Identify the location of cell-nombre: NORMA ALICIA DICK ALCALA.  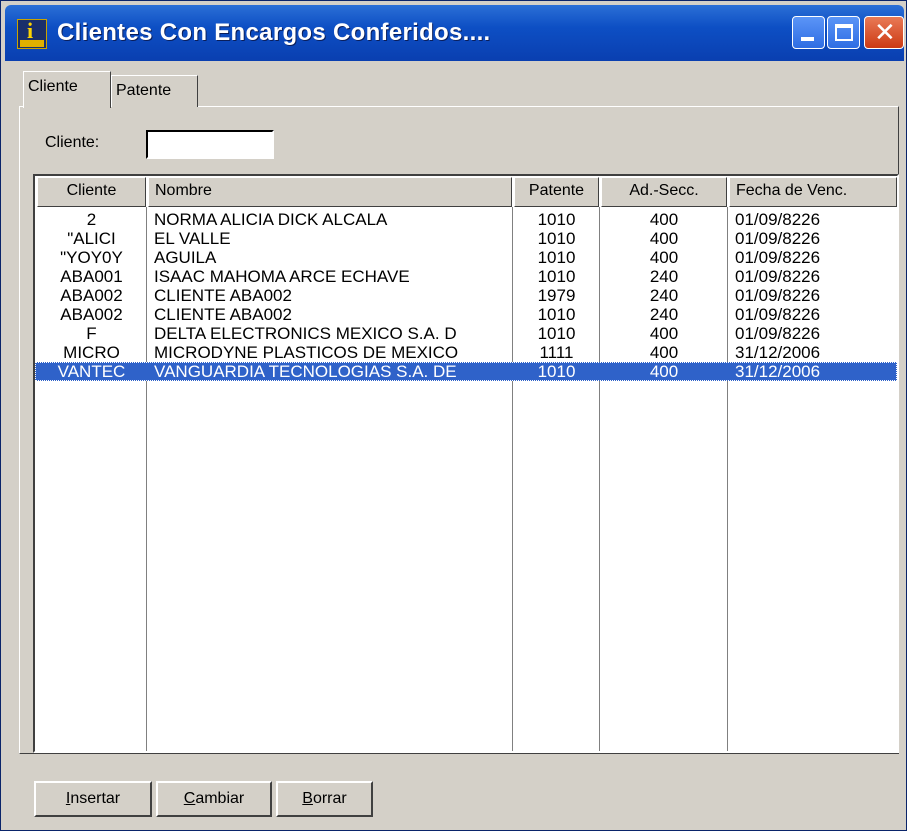
(271, 219).